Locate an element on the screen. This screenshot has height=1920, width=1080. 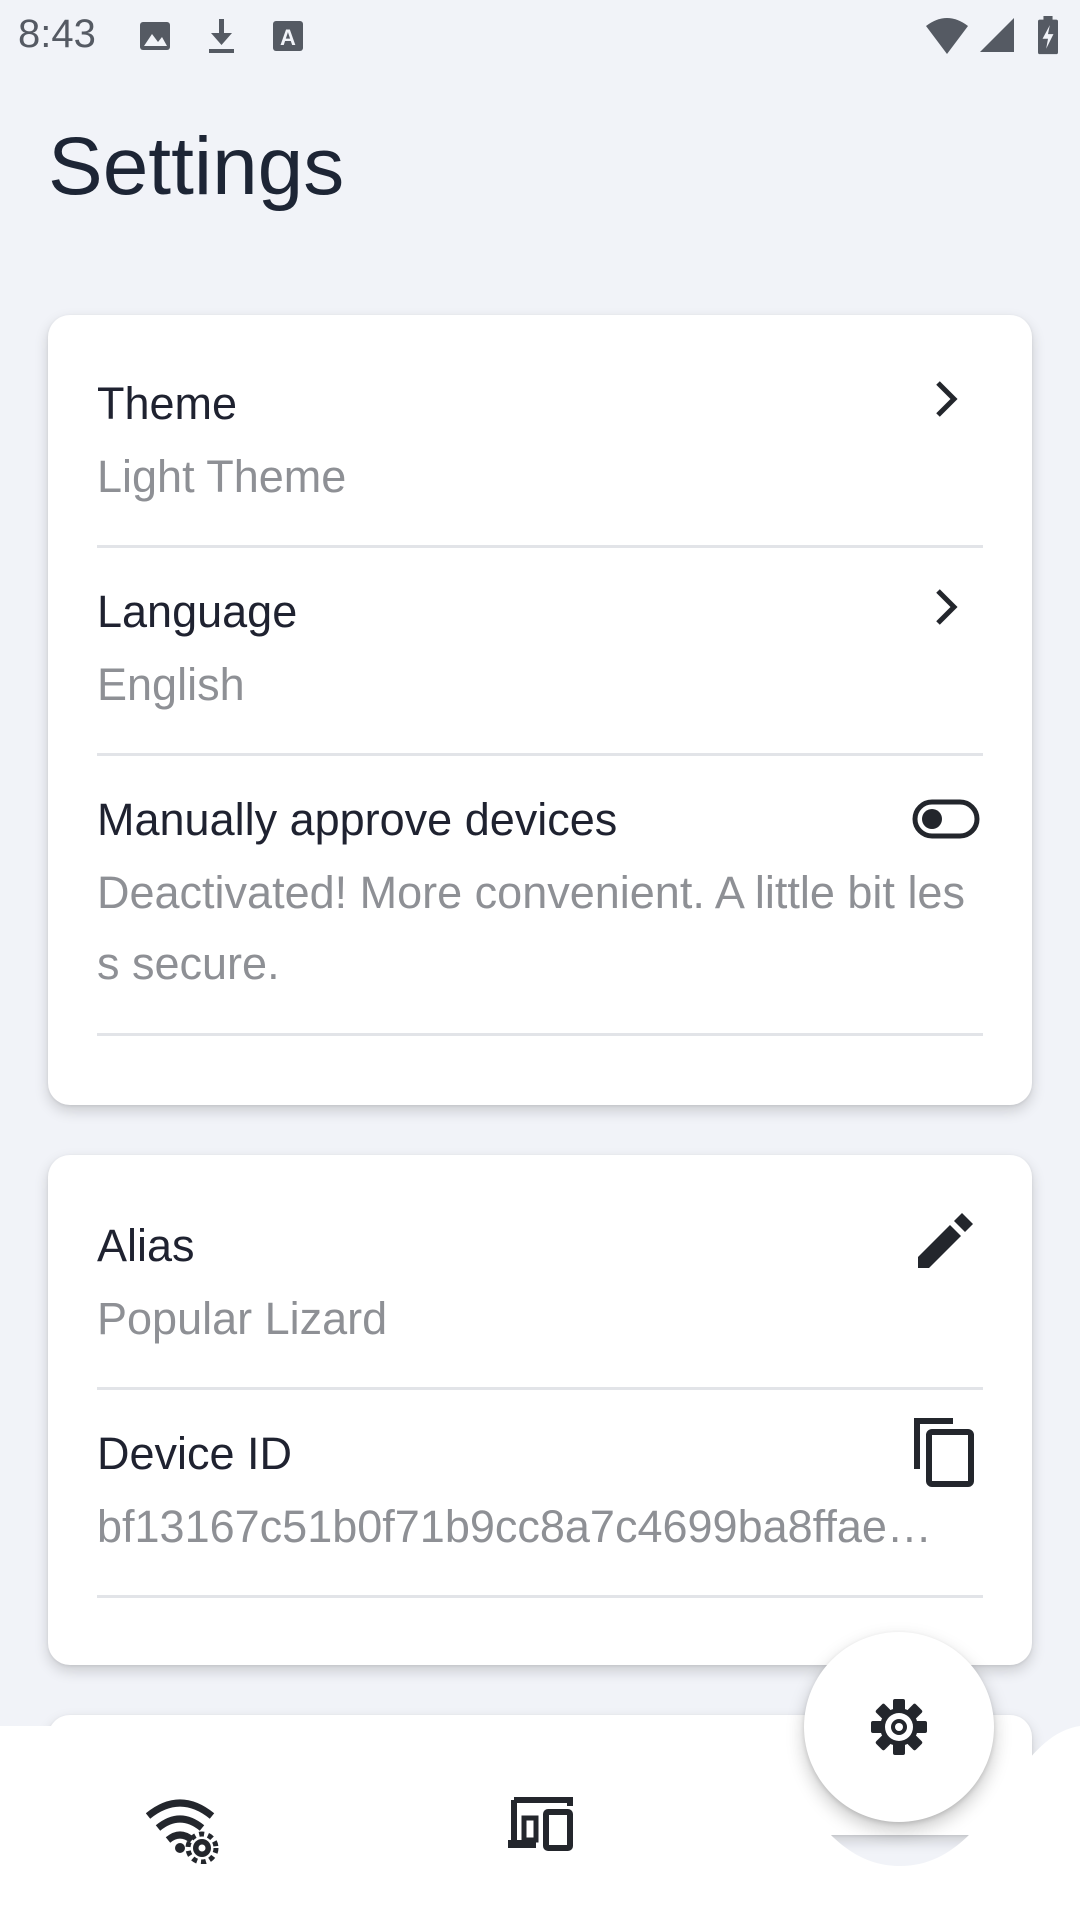
toggle-off-icon is located at coordinates (946, 819).